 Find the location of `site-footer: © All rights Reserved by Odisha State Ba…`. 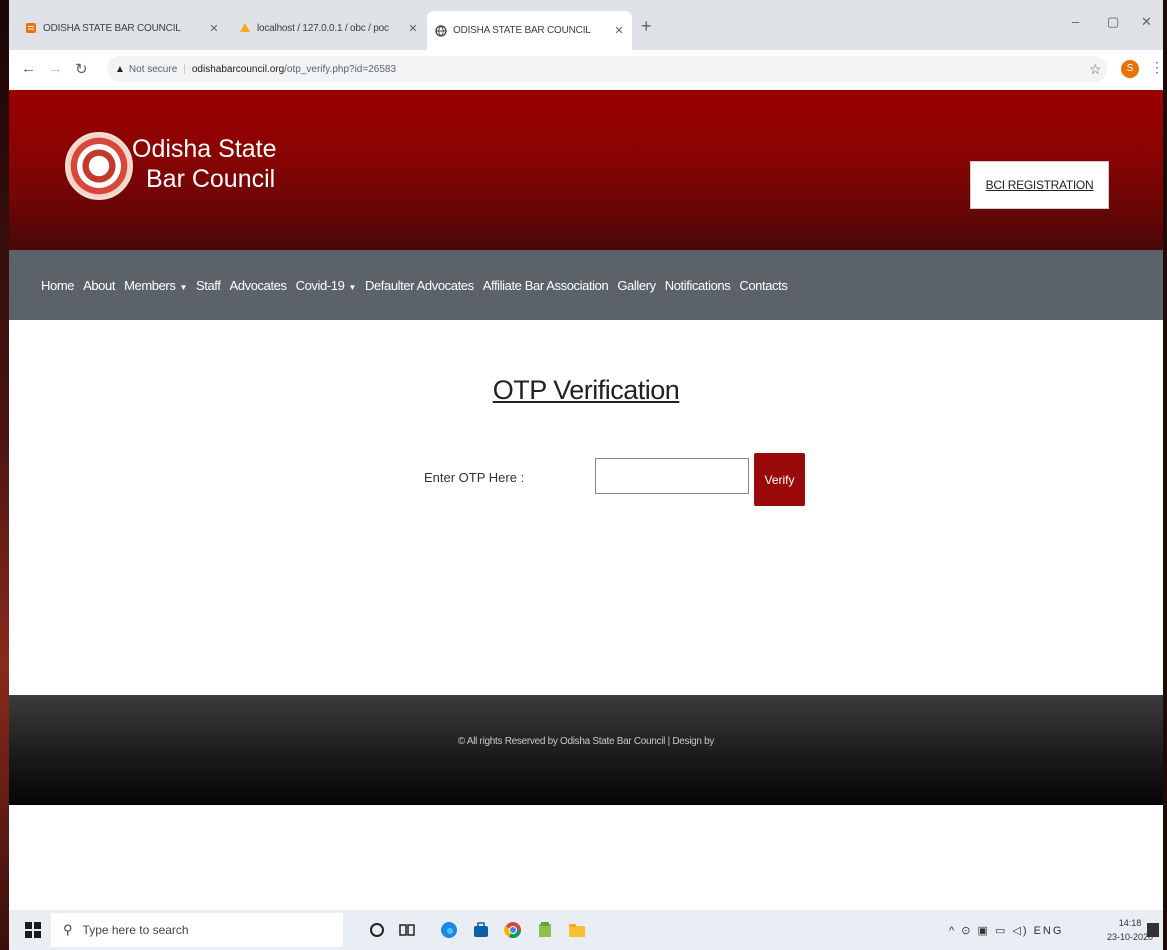

site-footer: © All rights Reserved by Odisha State Ba… is located at coordinates (586, 750).